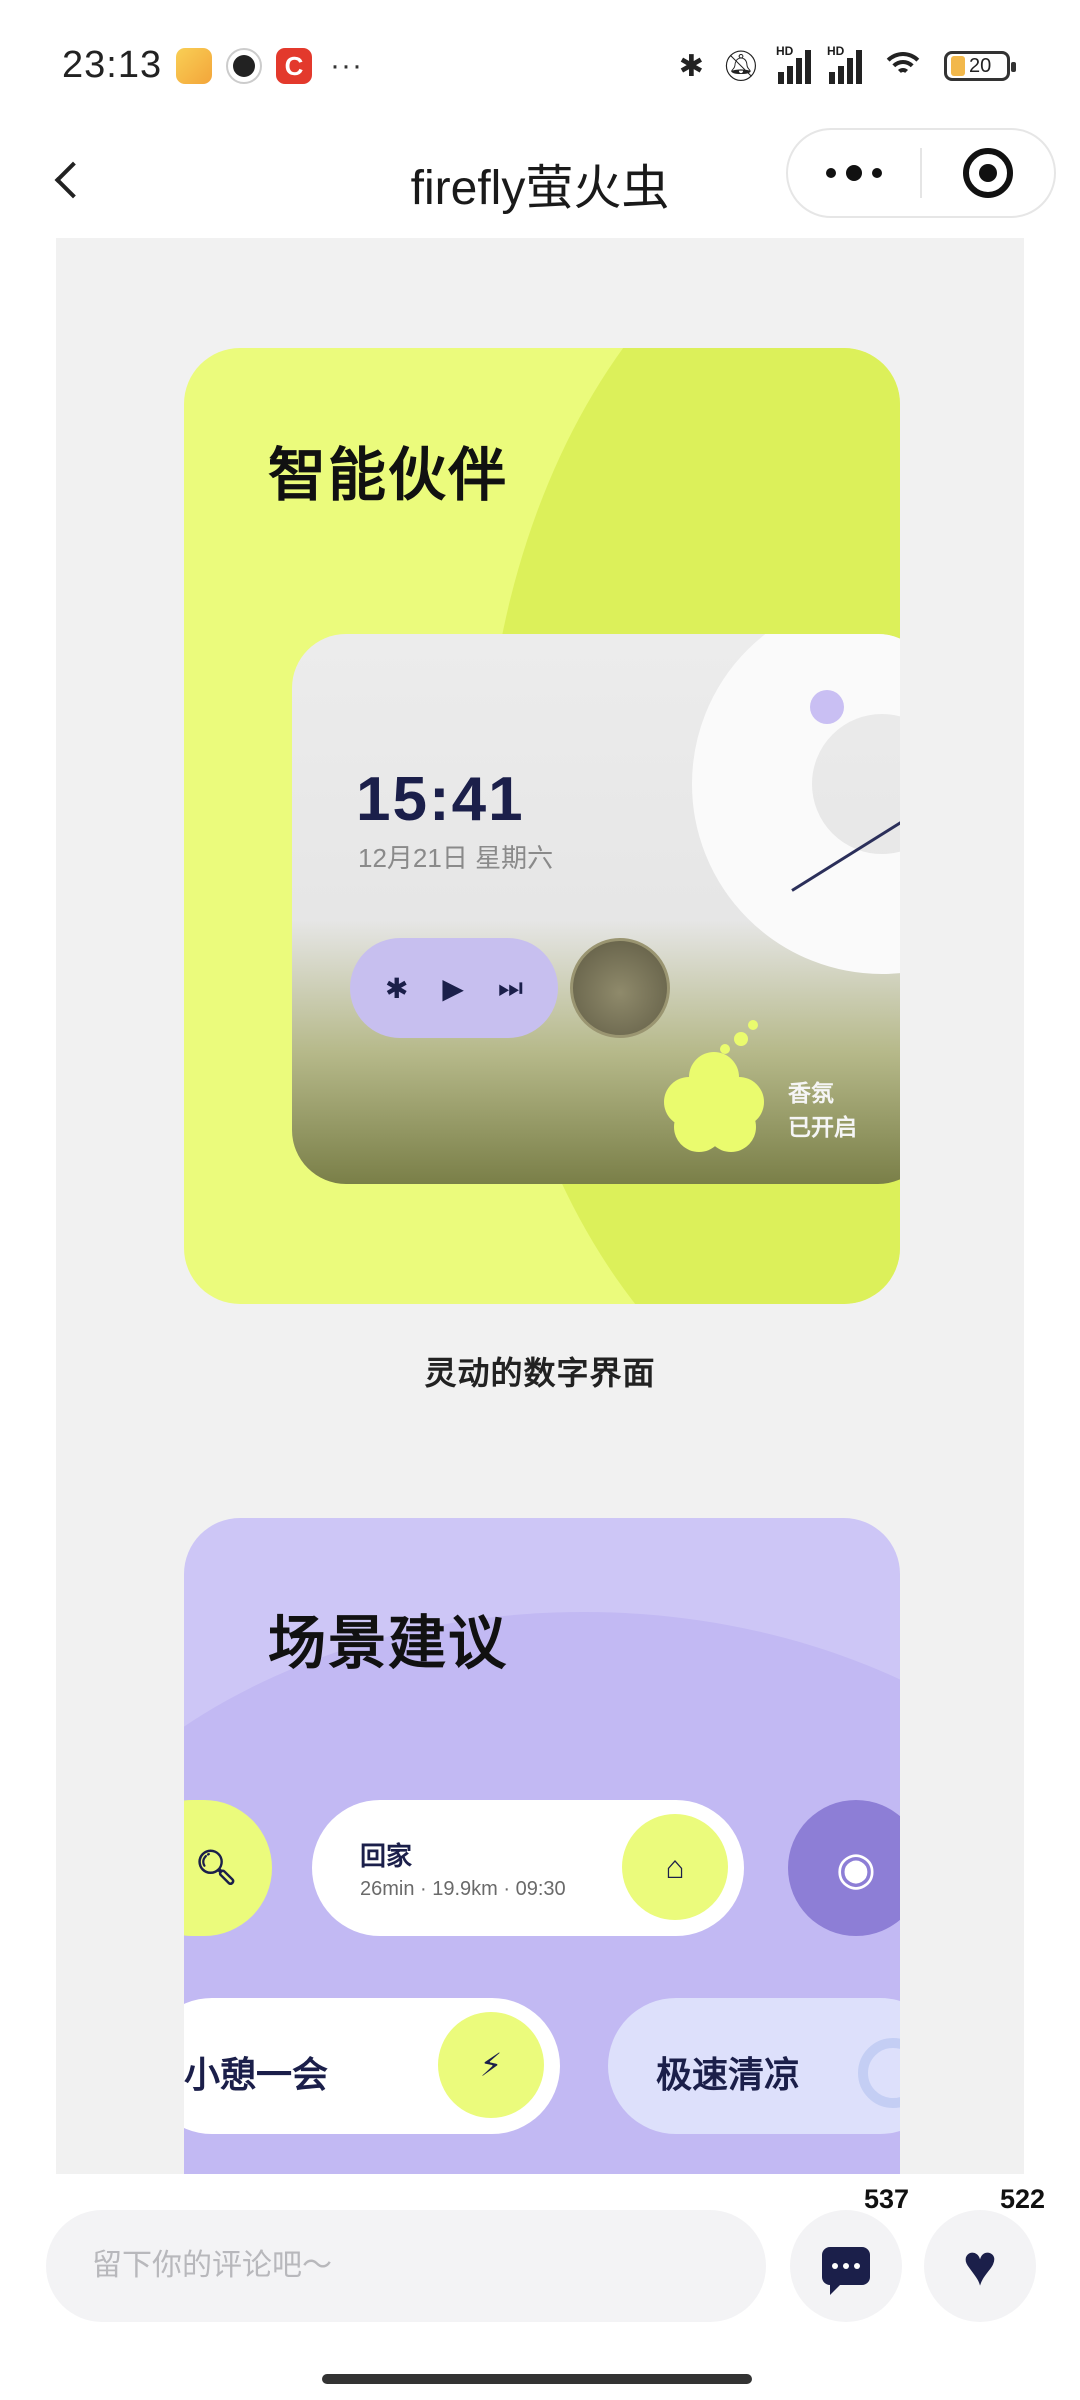  What do you see at coordinates (827, 707) in the screenshot?
I see `dial-dot` at bounding box center [827, 707].